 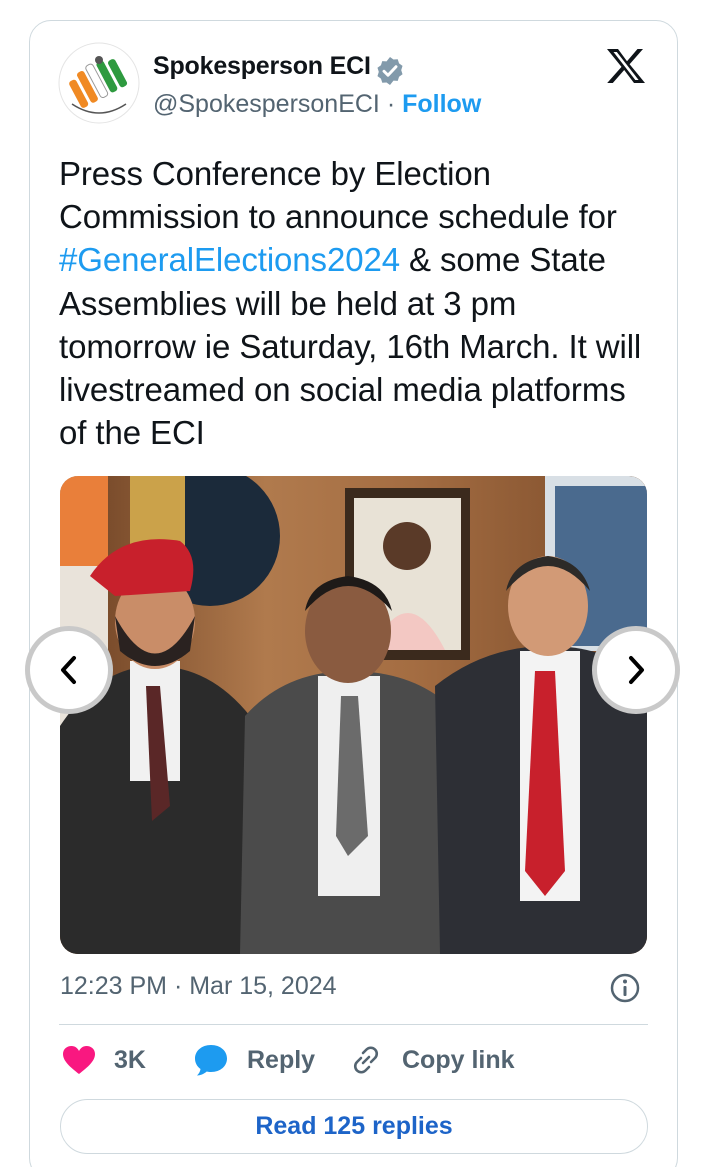 What do you see at coordinates (625, 988) in the screenshot?
I see `info-icon` at bounding box center [625, 988].